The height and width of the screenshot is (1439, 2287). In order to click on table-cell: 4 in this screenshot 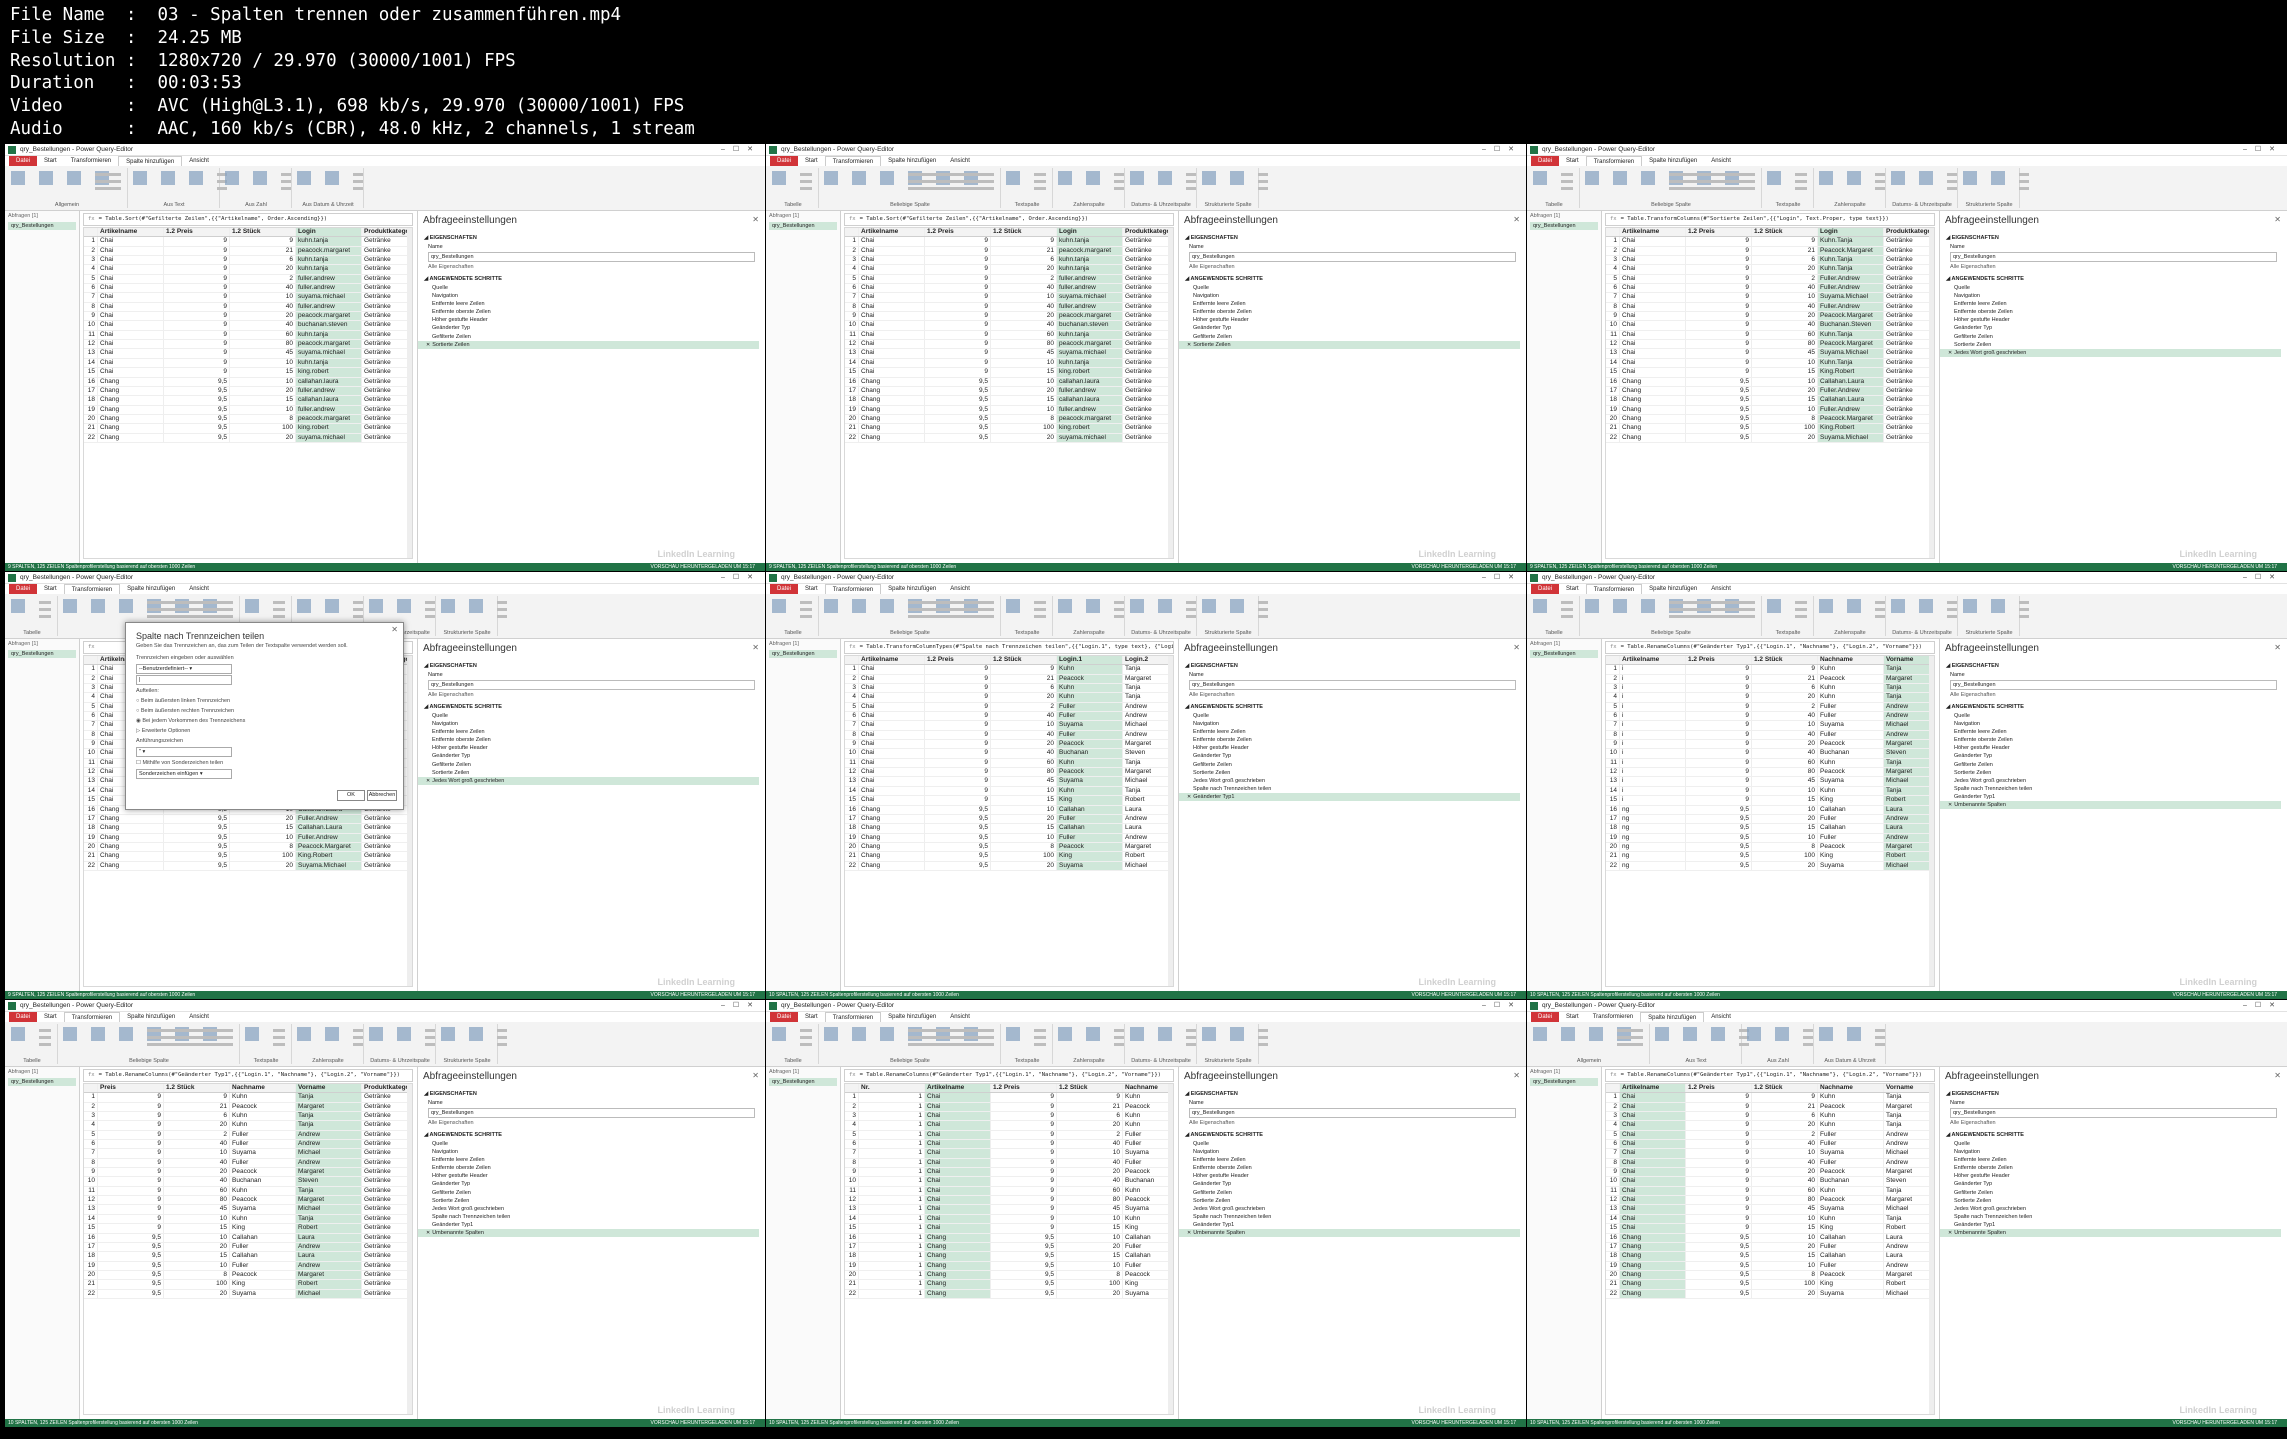, I will do `click(1613, 697)`.